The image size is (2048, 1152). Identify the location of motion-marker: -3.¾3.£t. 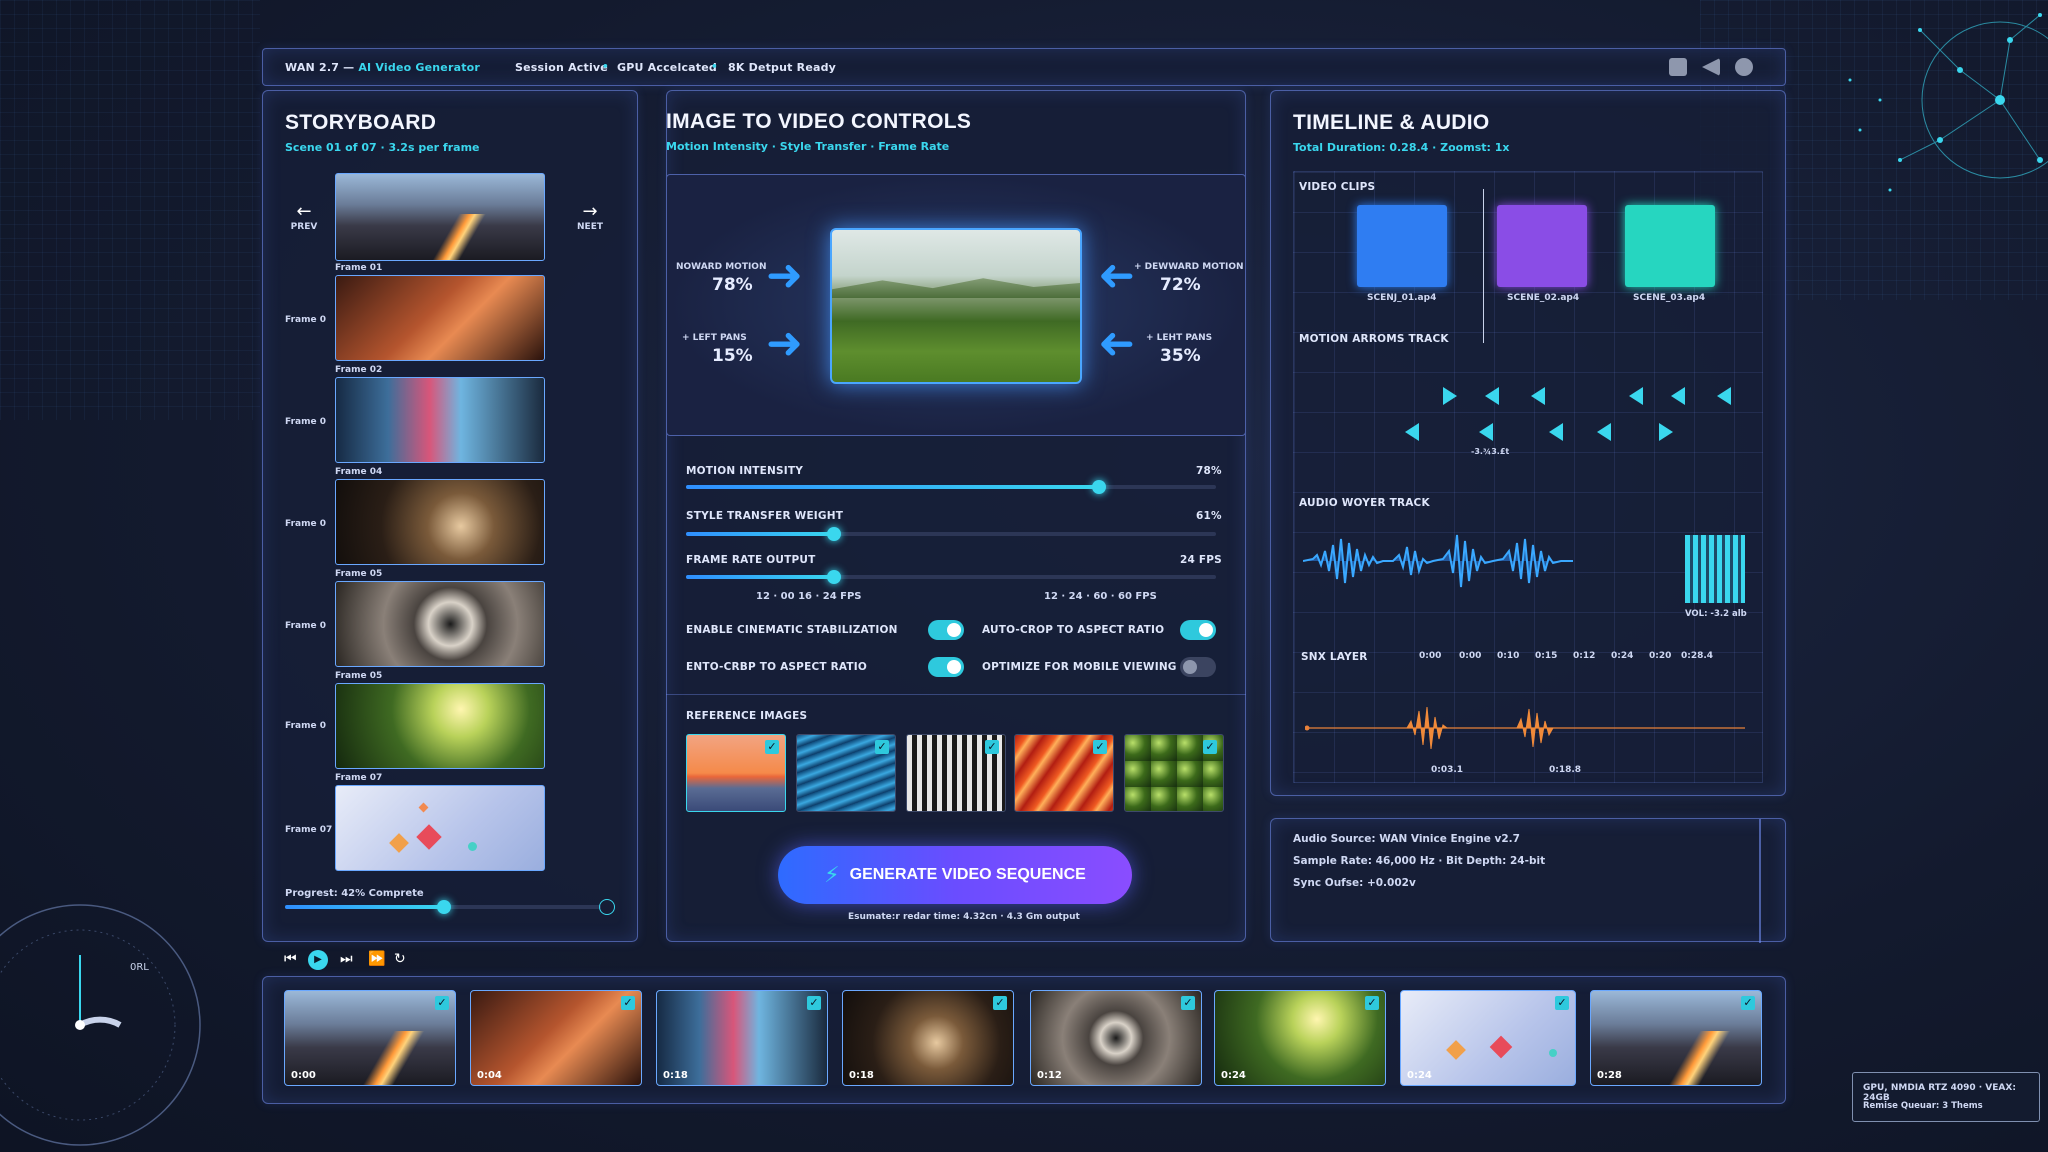
(1490, 451).